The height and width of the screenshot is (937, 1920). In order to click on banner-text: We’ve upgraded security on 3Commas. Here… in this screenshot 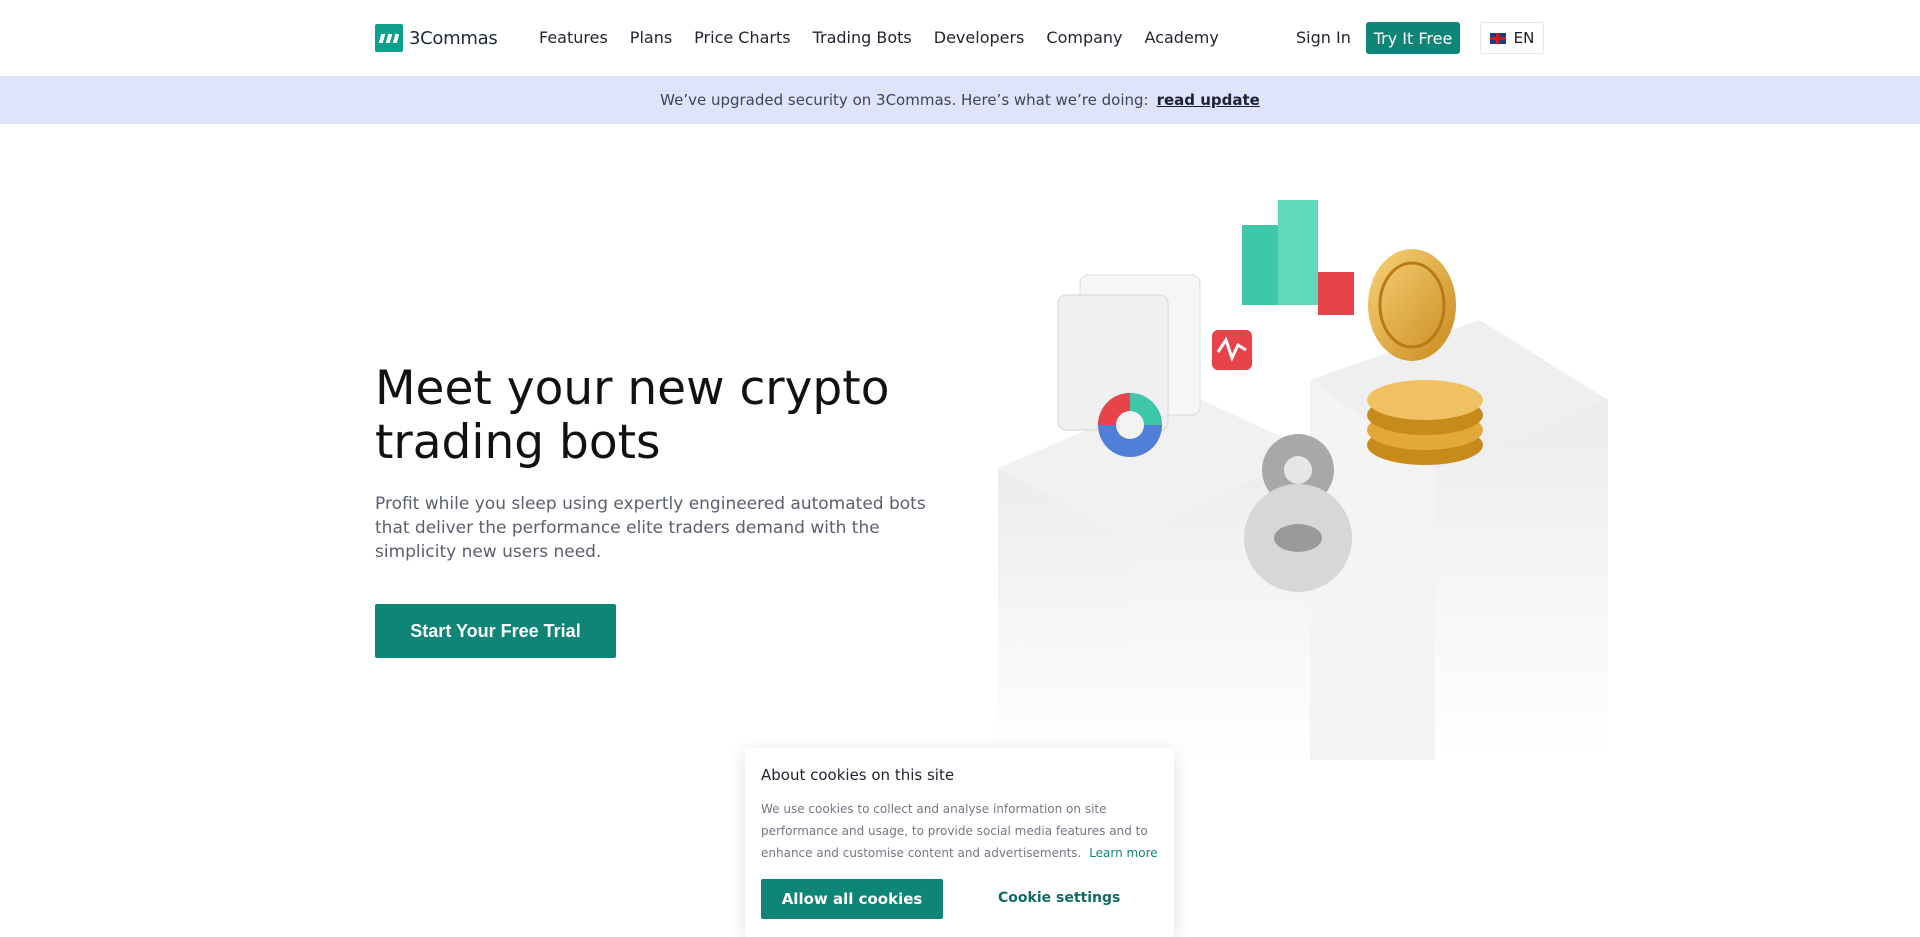, I will do `click(904, 100)`.